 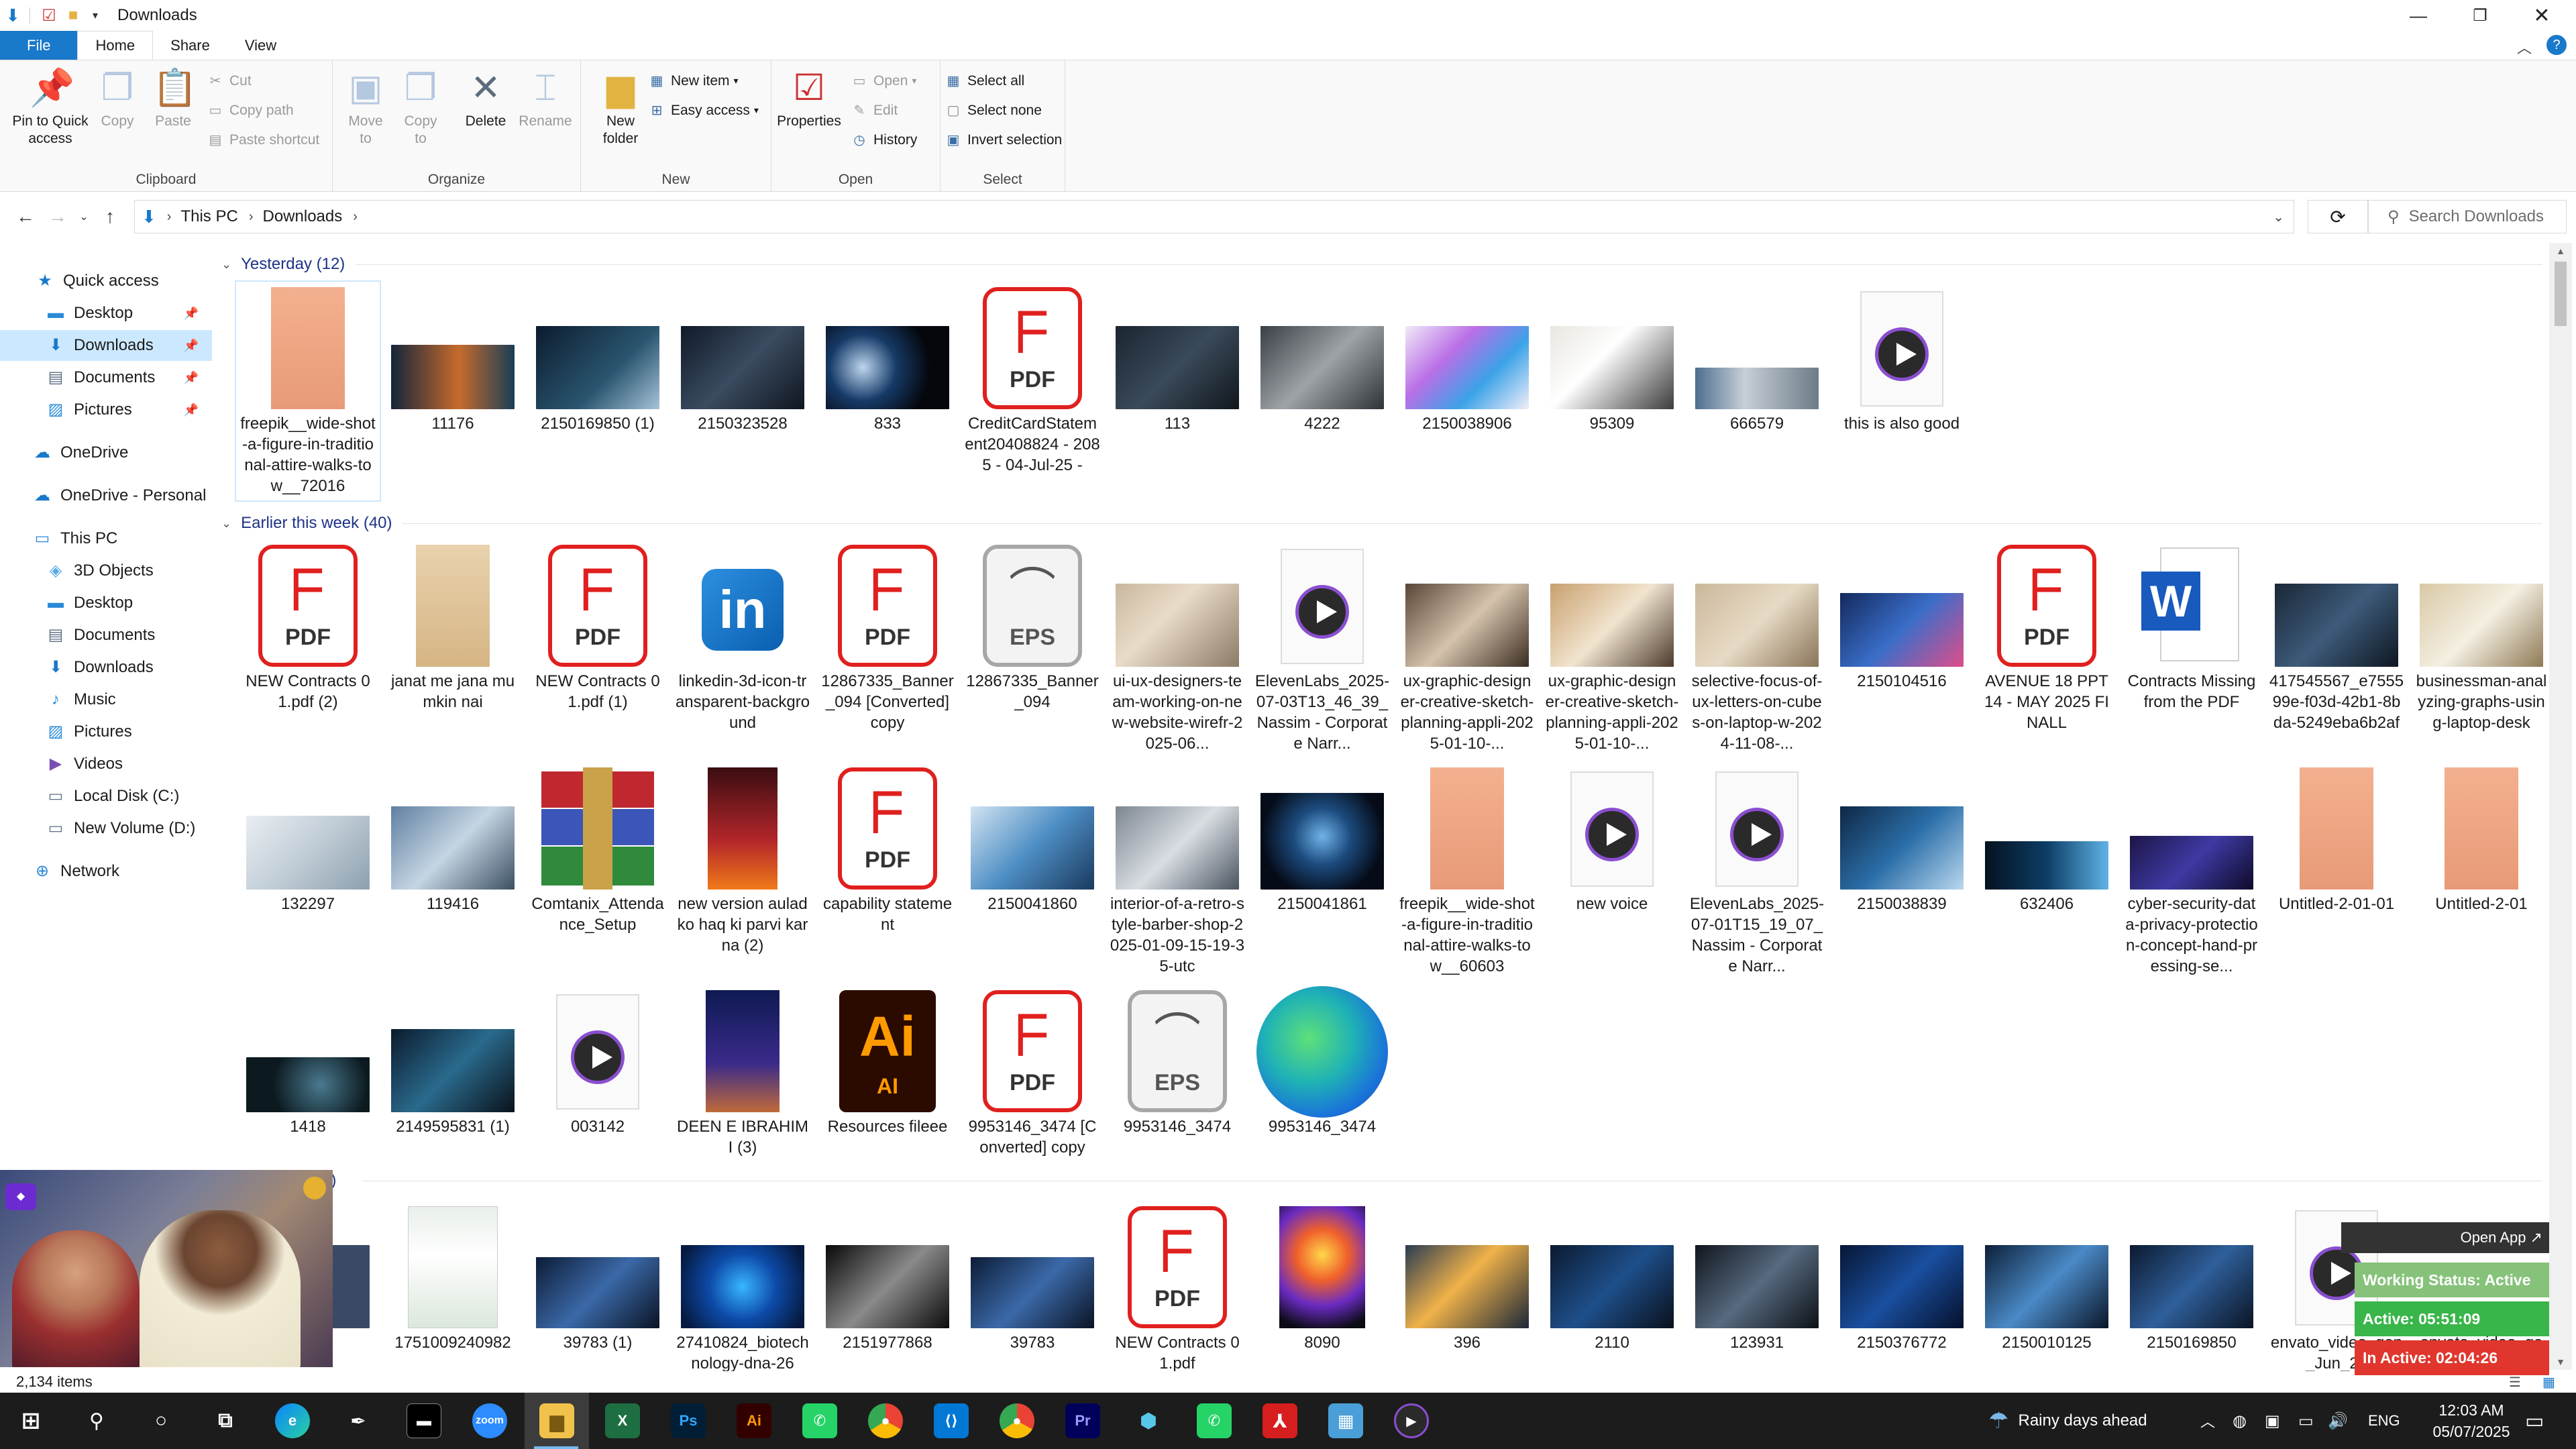 I want to click on delete-button: ✕ Delete, so click(x=486, y=98).